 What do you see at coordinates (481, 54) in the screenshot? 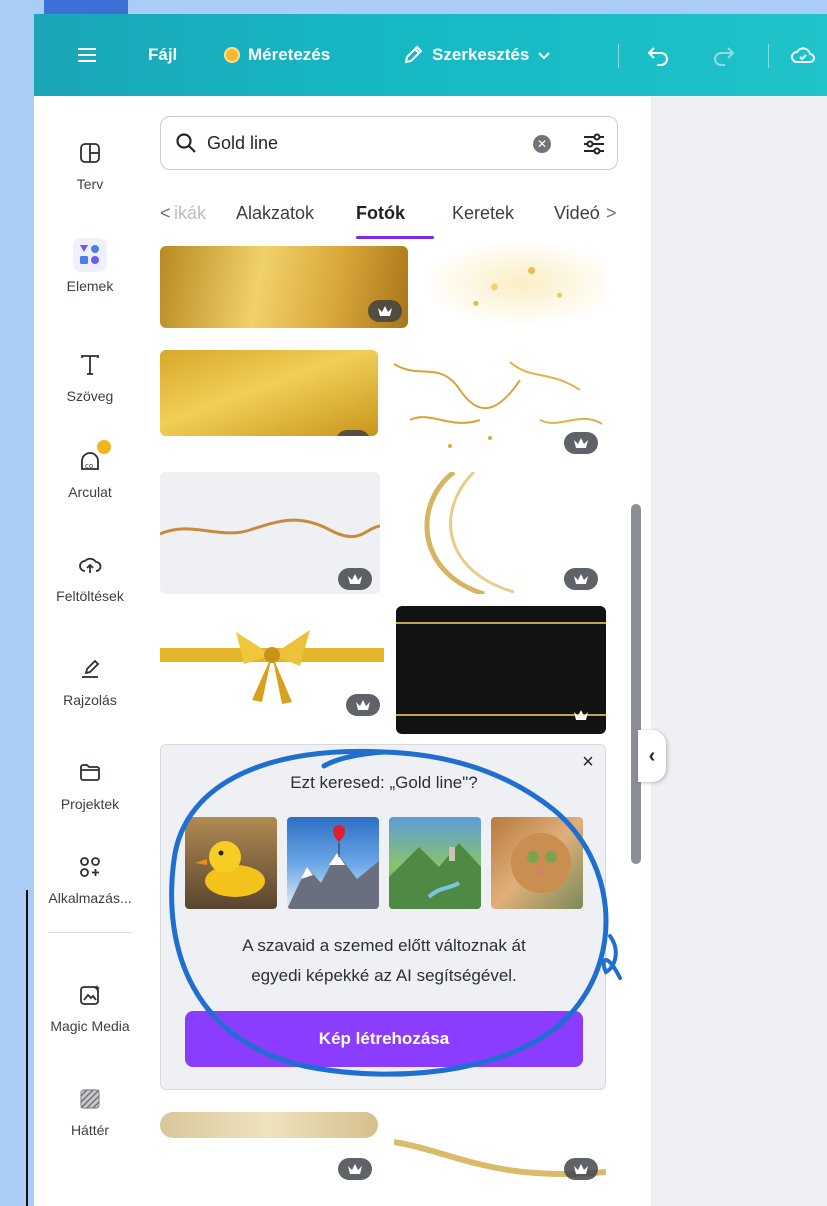
I see `edit-label: Szerkesztés` at bounding box center [481, 54].